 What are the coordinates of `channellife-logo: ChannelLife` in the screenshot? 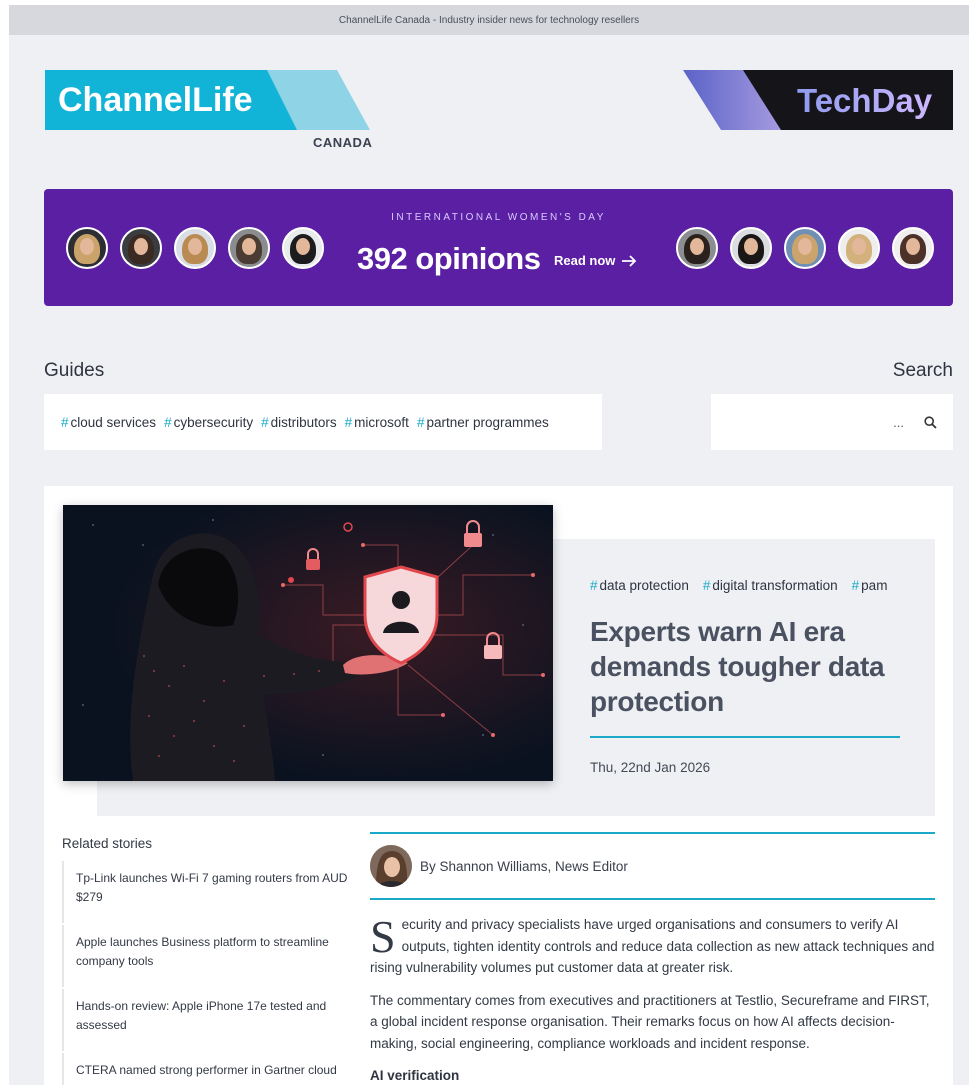 It's located at (210, 100).